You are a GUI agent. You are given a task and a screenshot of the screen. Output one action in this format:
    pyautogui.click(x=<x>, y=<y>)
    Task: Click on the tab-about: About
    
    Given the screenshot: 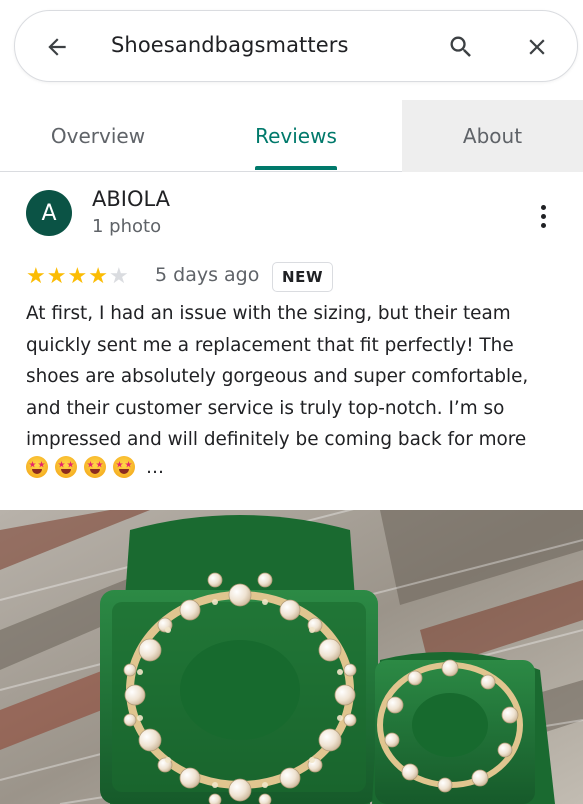 What is the action you would take?
    pyautogui.click(x=492, y=136)
    